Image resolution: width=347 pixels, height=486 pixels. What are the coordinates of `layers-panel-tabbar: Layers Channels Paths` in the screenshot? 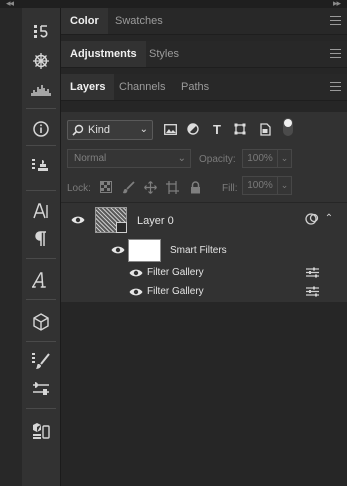 It's located at (204, 87).